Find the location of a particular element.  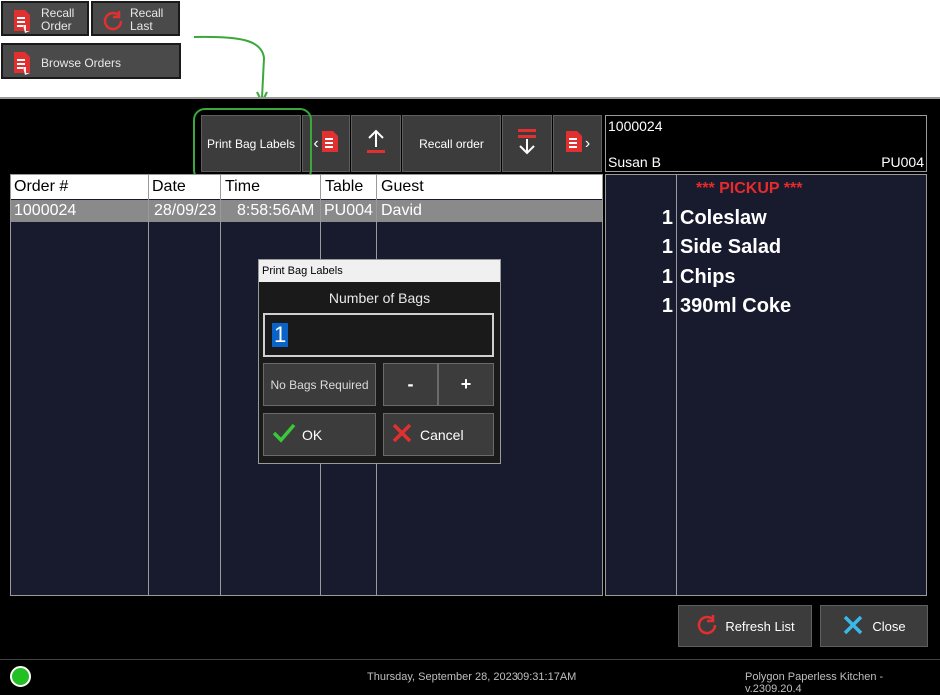

server-name: Susan B is located at coordinates (634, 162).